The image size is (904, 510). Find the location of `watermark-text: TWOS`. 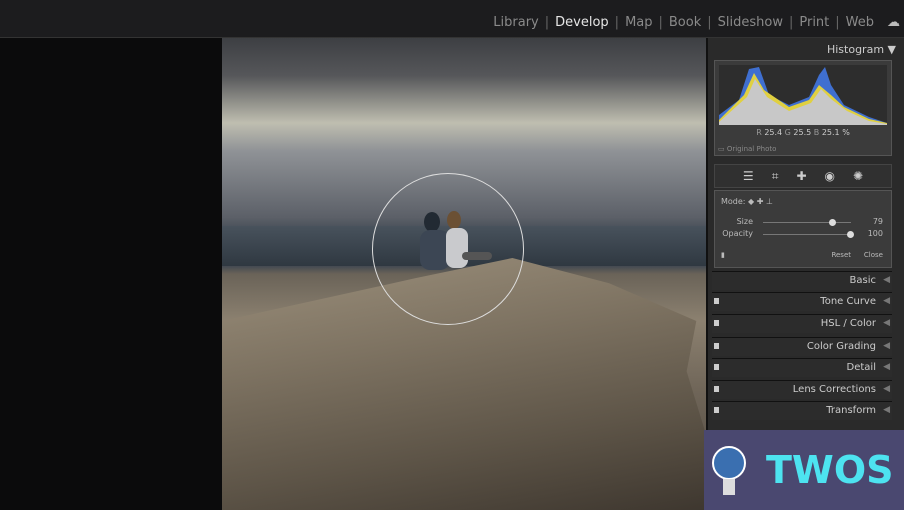

watermark-text: TWOS is located at coordinates (830, 470).